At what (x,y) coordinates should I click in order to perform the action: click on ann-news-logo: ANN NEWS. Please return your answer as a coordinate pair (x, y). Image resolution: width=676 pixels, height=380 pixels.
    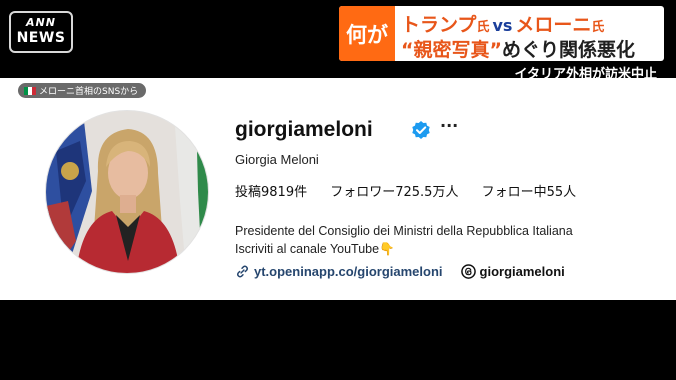
    Looking at the image, I should click on (41, 32).